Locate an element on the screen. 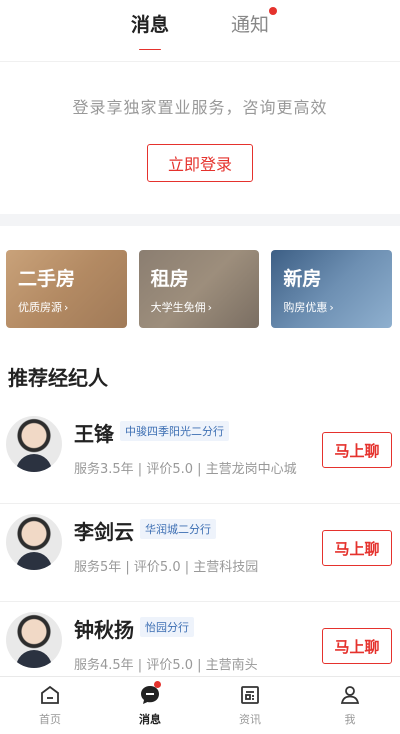 Image resolution: width=400 pixels, height=734 pixels. notification-dot is located at coordinates (273, 11).